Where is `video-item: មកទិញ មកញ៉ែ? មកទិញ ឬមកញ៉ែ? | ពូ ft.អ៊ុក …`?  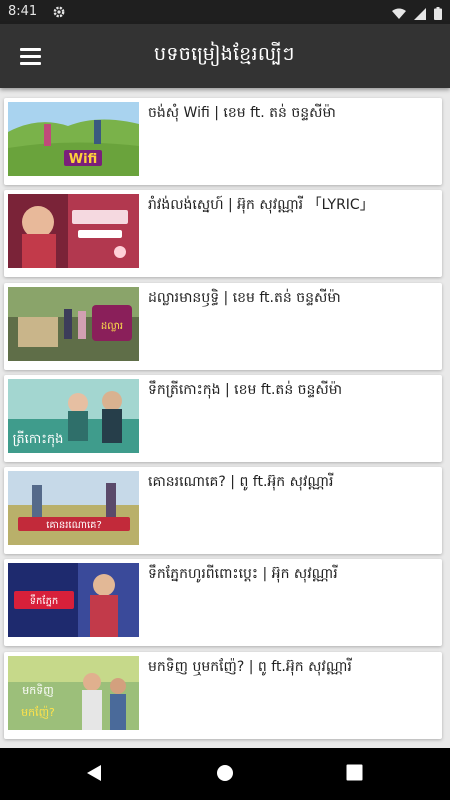
video-item: មកទិញ មកញ៉ែ? មកទិញ ឬមកញ៉ែ? | ពូ ft.អ៊ុក … is located at coordinates (223, 695).